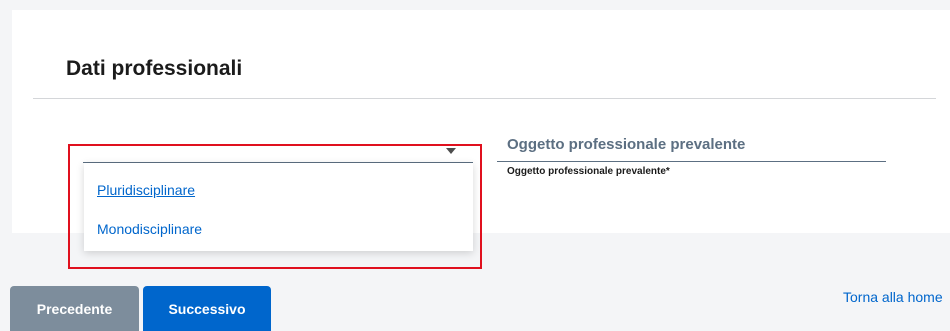 The image size is (950, 331). I want to click on option-monodisciplinare: Monodisciplinare, so click(149, 229).